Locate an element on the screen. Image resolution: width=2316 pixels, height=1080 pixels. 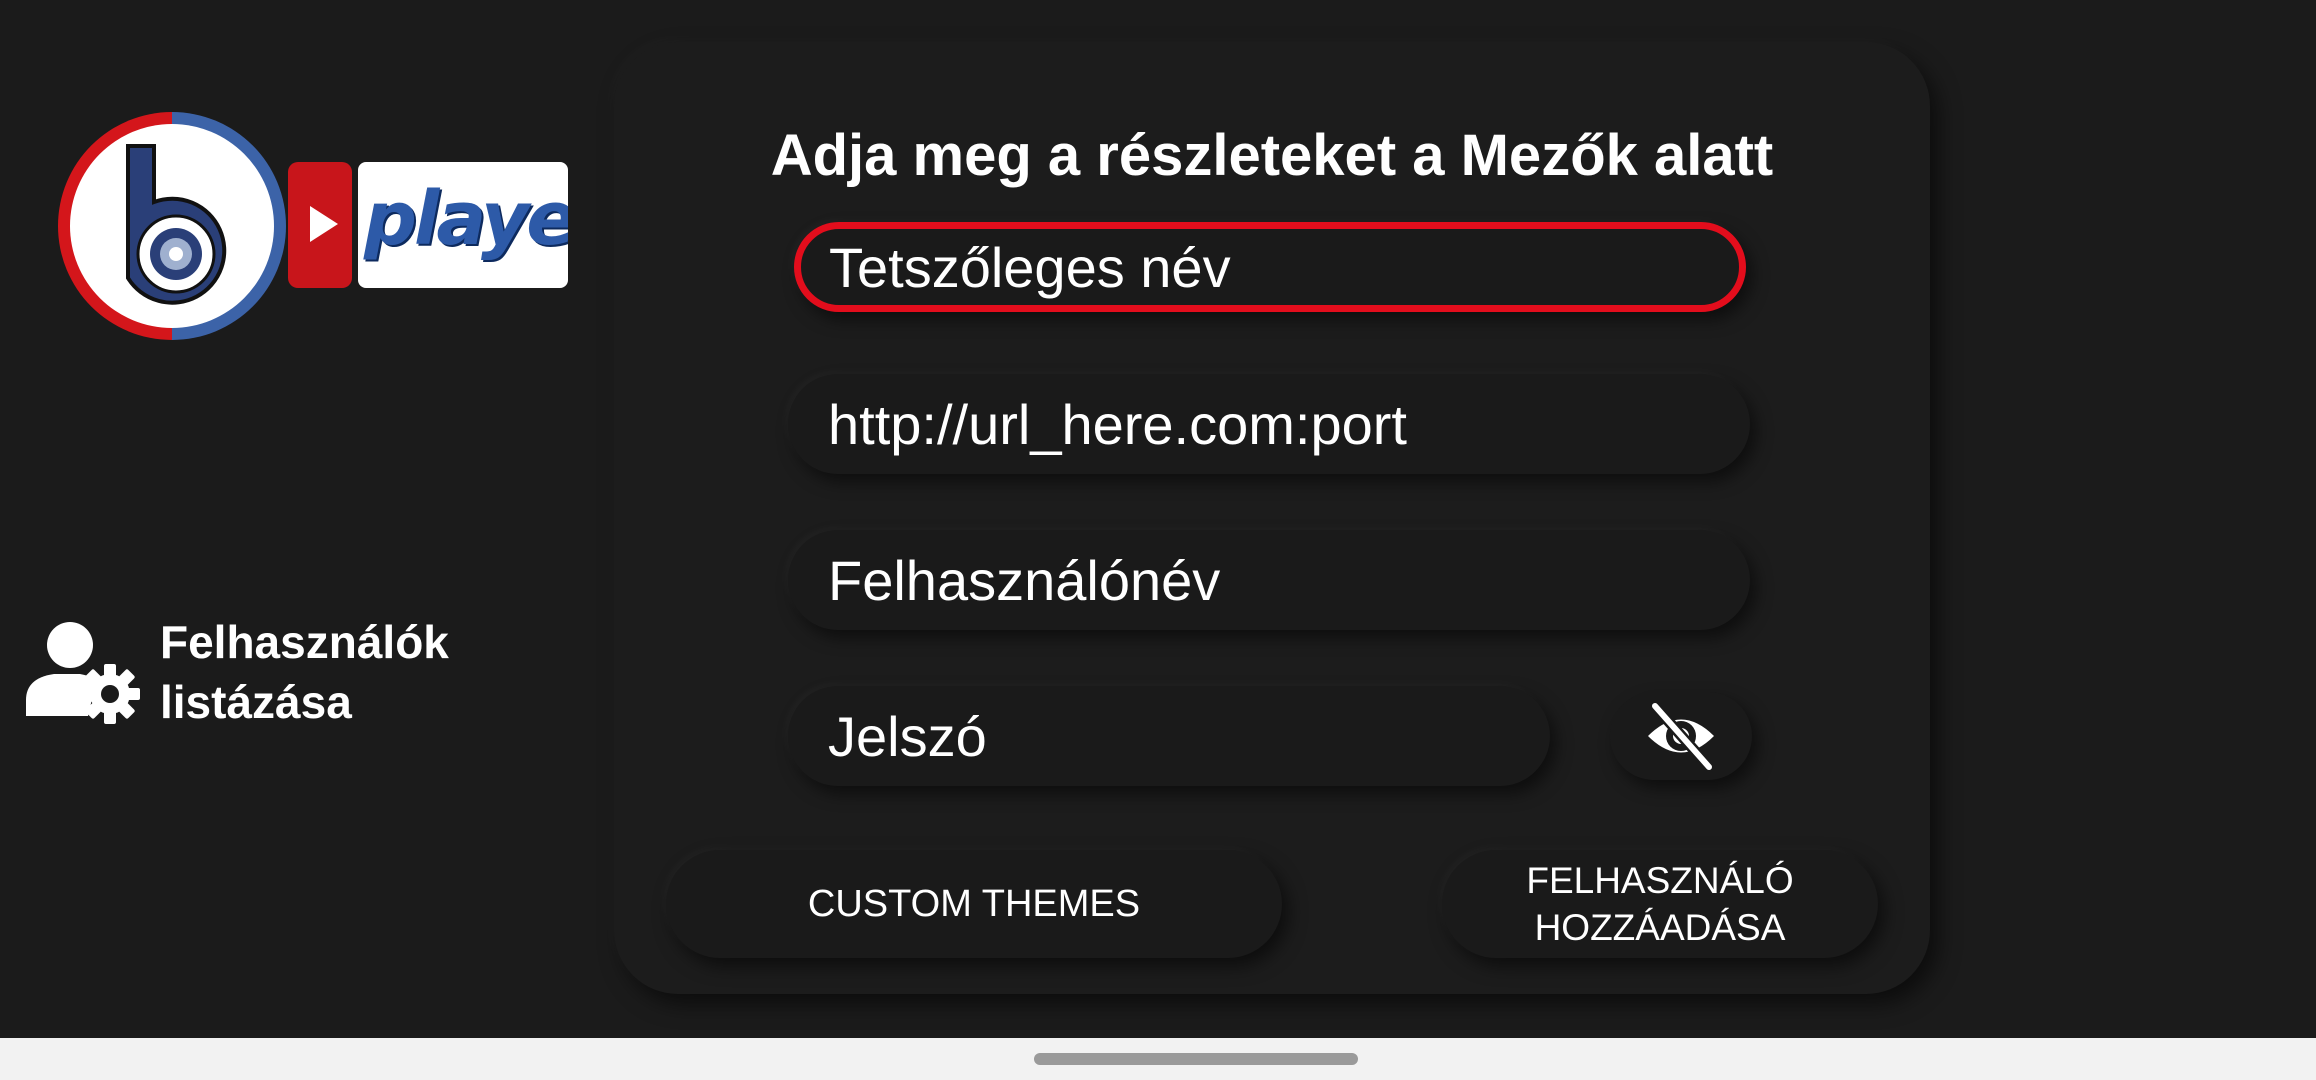
custom-themes-label: CUSTOM THEMES is located at coordinates (974, 904).